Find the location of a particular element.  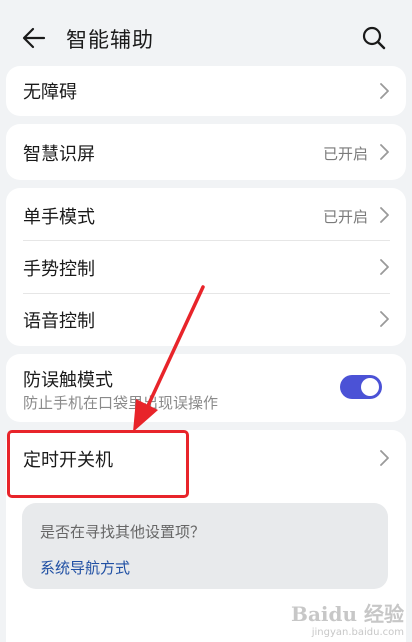

annotation-arrow-icon is located at coordinates (169, 358).